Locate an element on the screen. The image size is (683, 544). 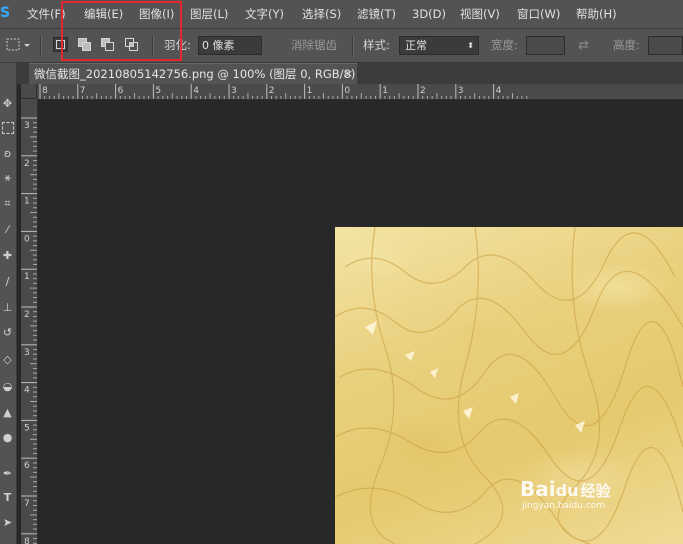
watermark-url: jingyan.baidu.com is located at coordinates (564, 506).